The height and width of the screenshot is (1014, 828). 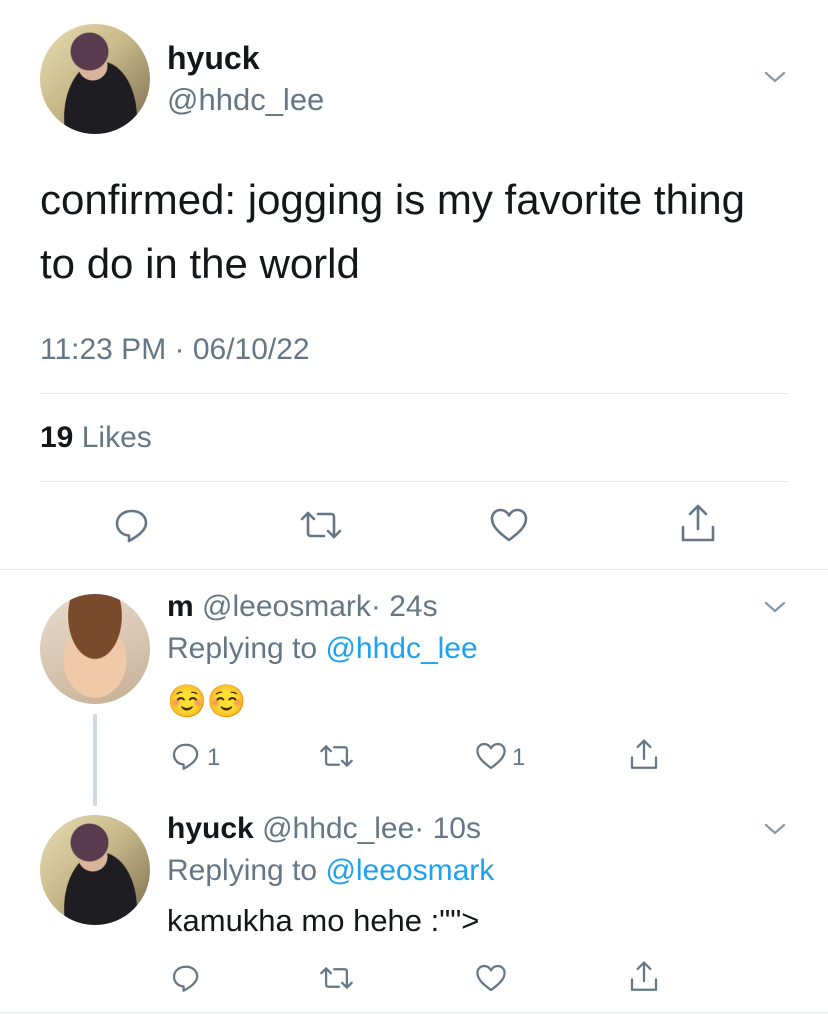 I want to click on replying-to: Replying to @leeosmark, so click(x=330, y=871).